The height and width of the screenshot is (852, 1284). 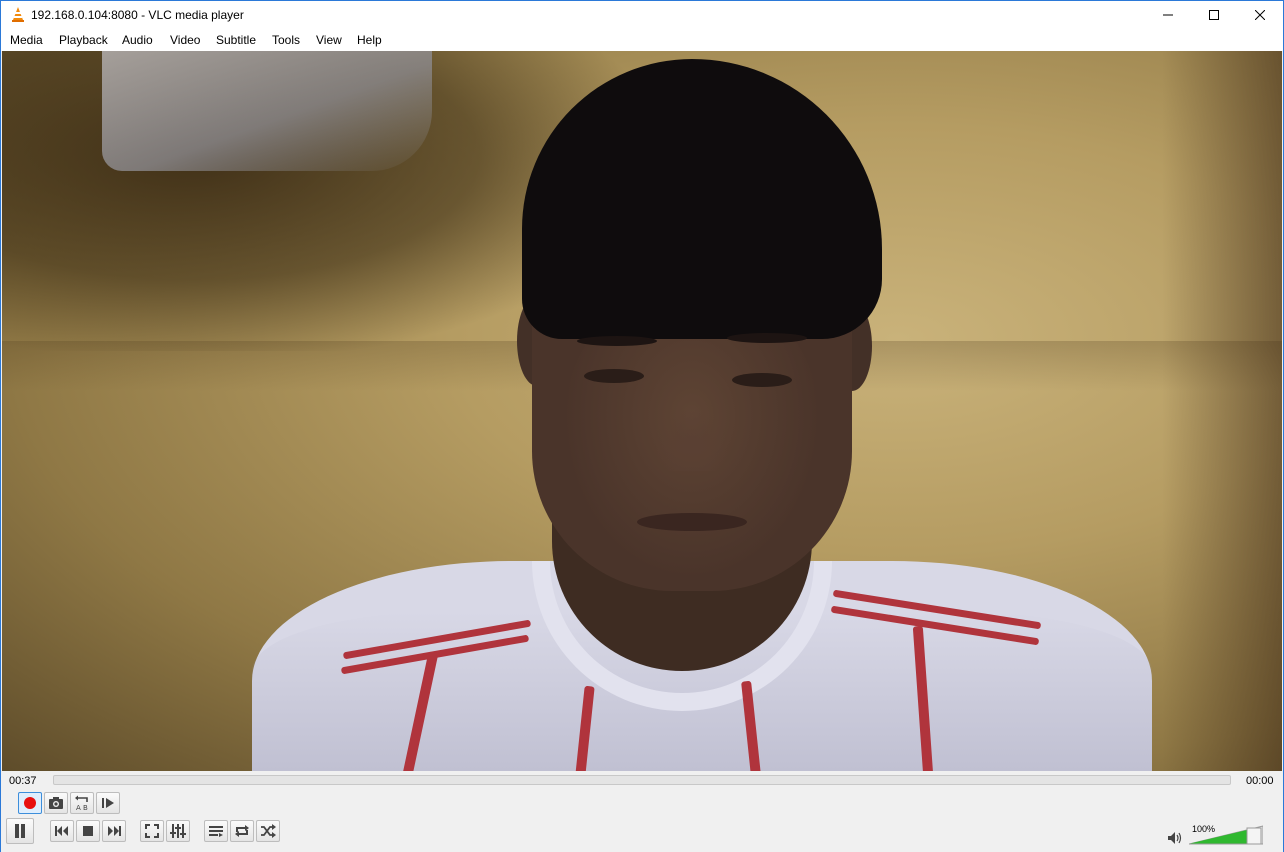 I want to click on frame-step-button, so click(x=108, y=803).